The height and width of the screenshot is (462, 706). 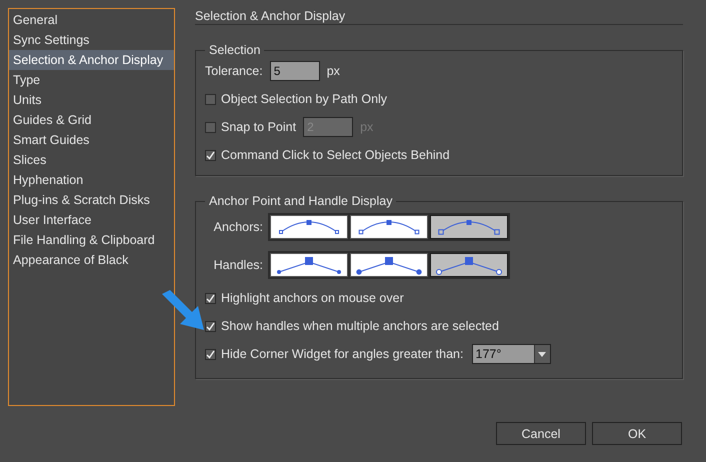 I want to click on arrow-icon, so click(x=183, y=311).